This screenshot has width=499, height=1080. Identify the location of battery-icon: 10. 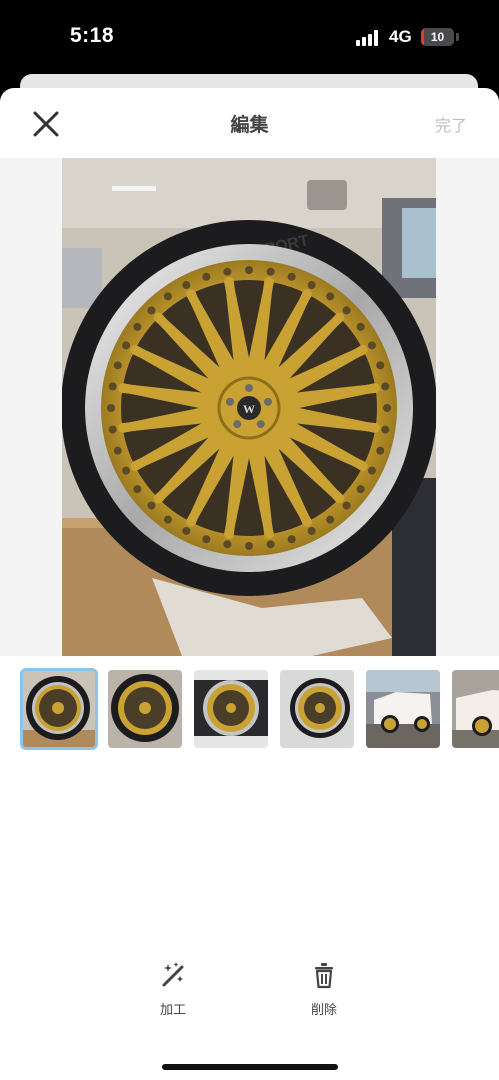
(437, 37).